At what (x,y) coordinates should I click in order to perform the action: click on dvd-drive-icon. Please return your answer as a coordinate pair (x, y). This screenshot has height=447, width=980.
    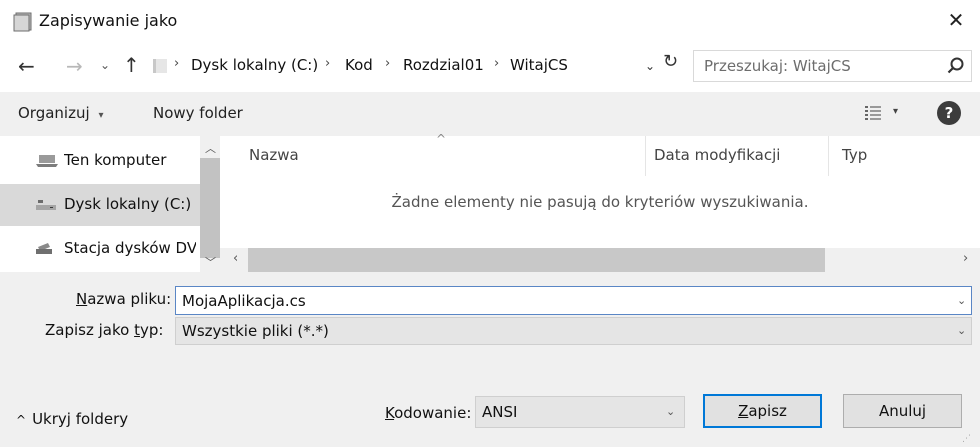
    Looking at the image, I should click on (44, 248).